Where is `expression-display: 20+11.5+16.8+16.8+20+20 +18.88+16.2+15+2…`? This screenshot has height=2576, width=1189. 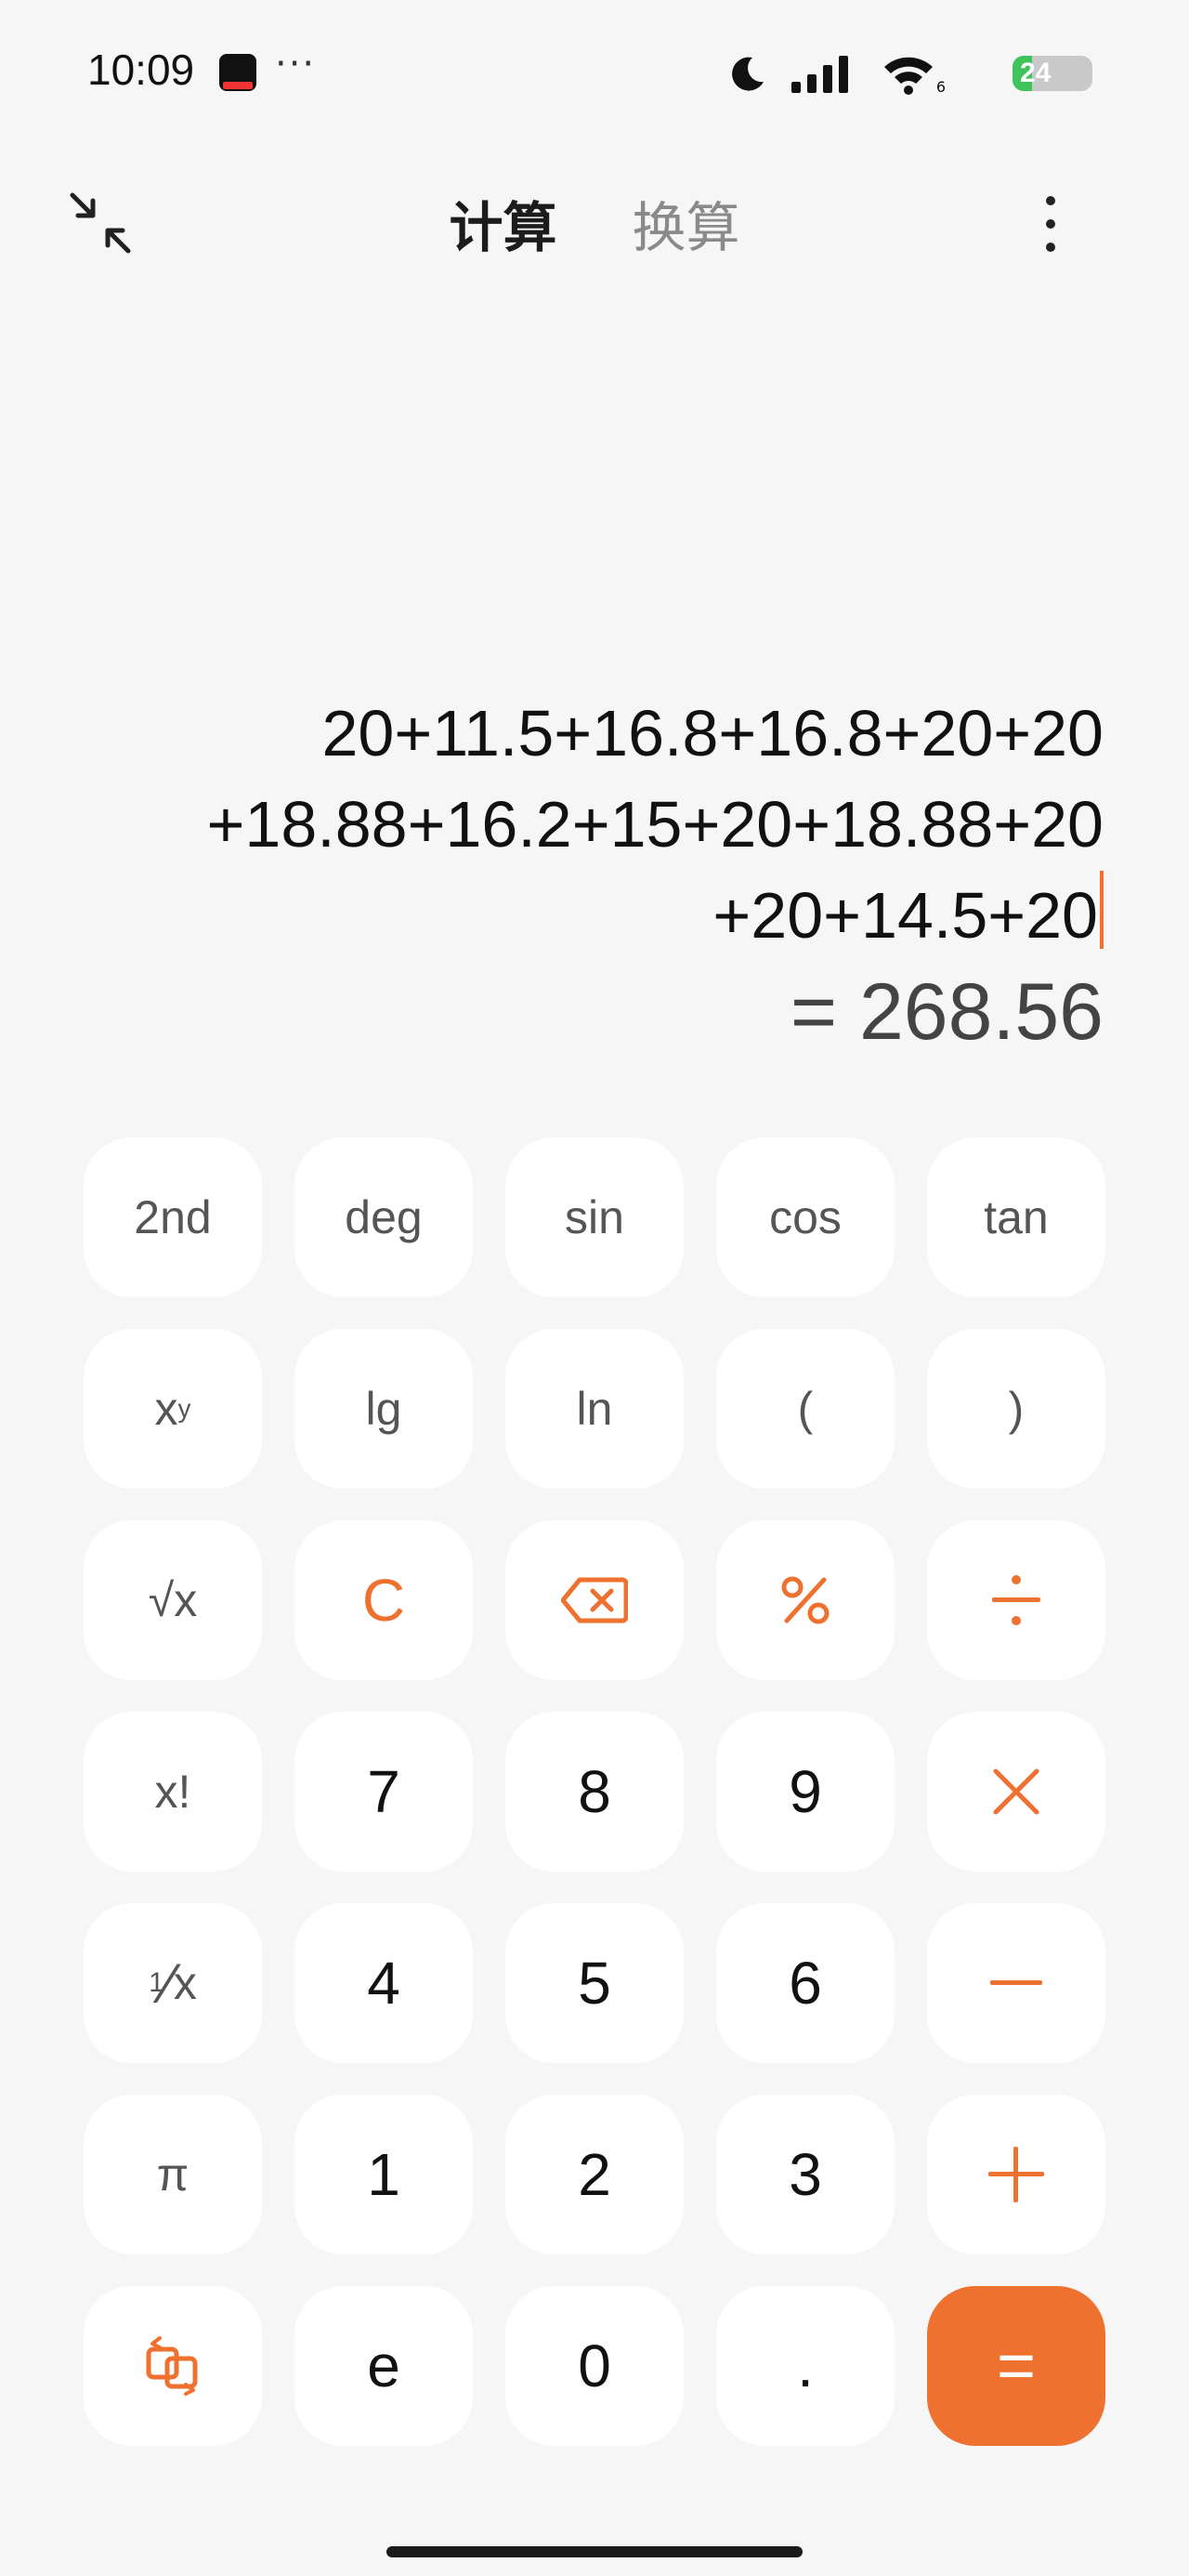
expression-display: 20+11.5+16.8+16.8+20+20 +18.88+16.2+15+2… is located at coordinates (575, 824).